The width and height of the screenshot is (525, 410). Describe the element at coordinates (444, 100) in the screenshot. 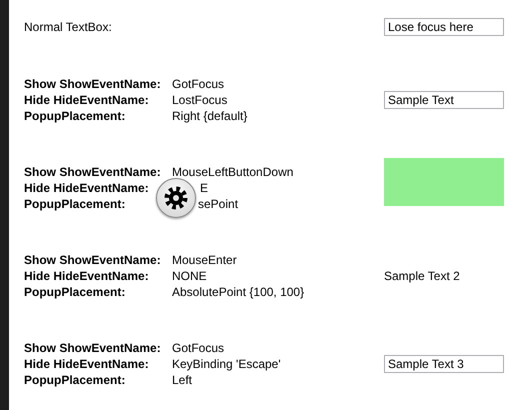

I see `text-field: Sample Text` at that location.